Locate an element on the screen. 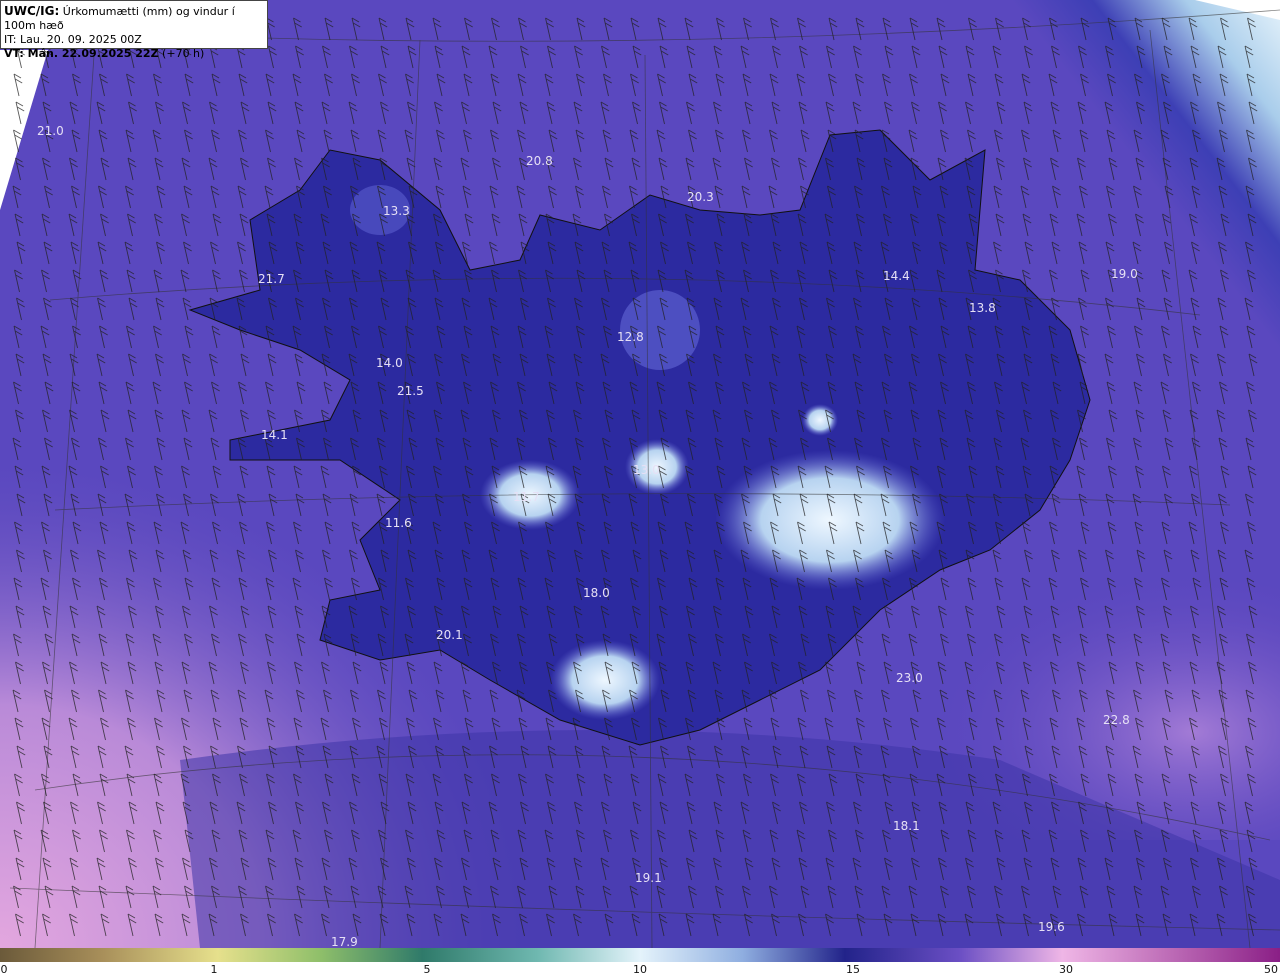 The height and width of the screenshot is (978, 1280). value-label: 21.7 is located at coordinates (271, 279).